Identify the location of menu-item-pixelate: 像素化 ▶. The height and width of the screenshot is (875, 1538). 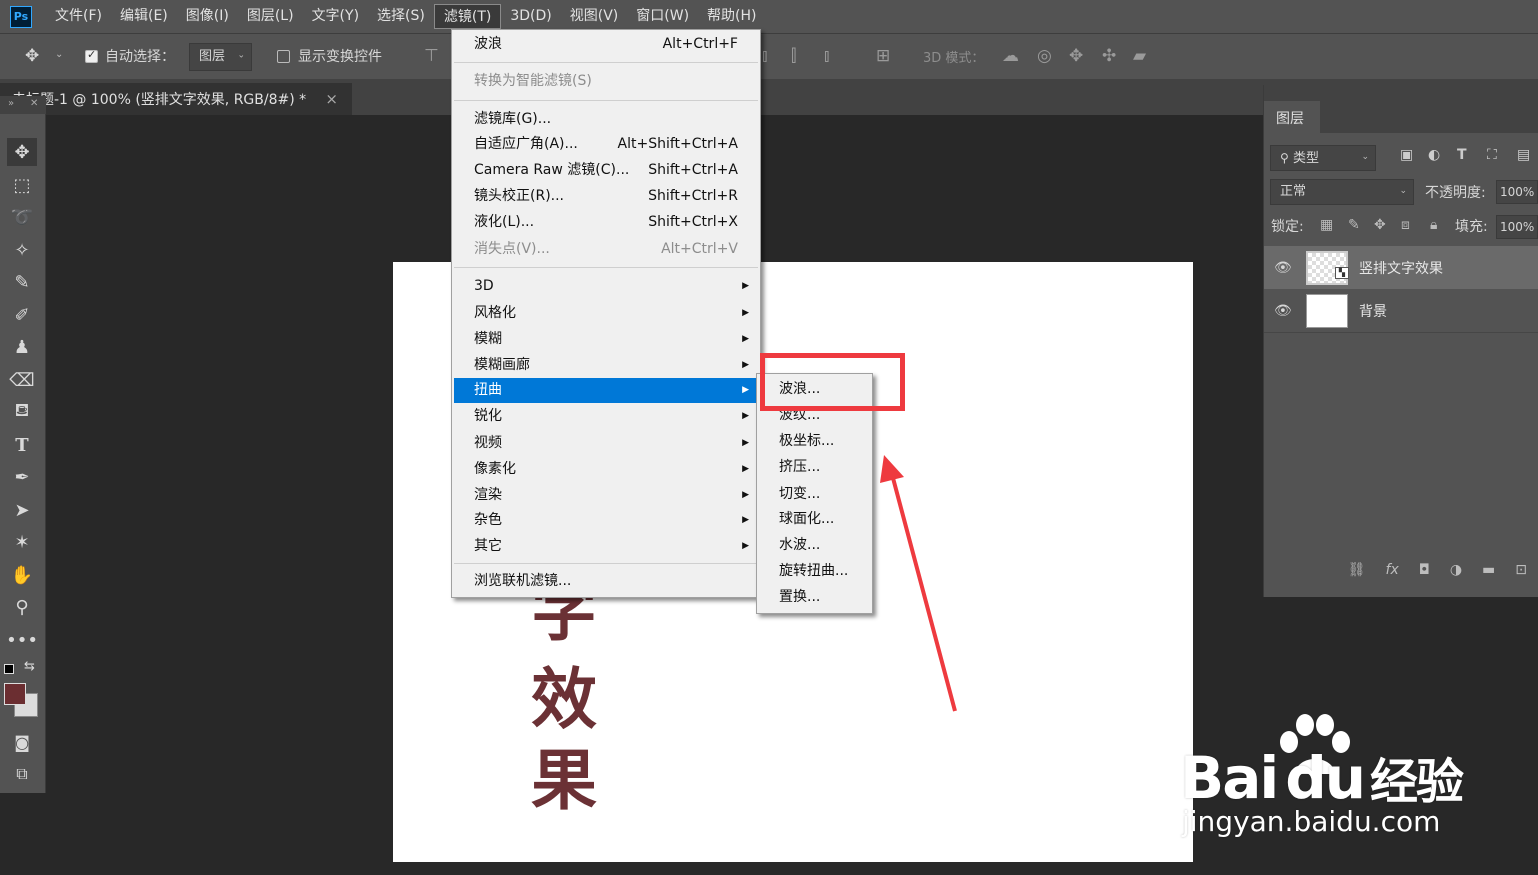
(606, 469).